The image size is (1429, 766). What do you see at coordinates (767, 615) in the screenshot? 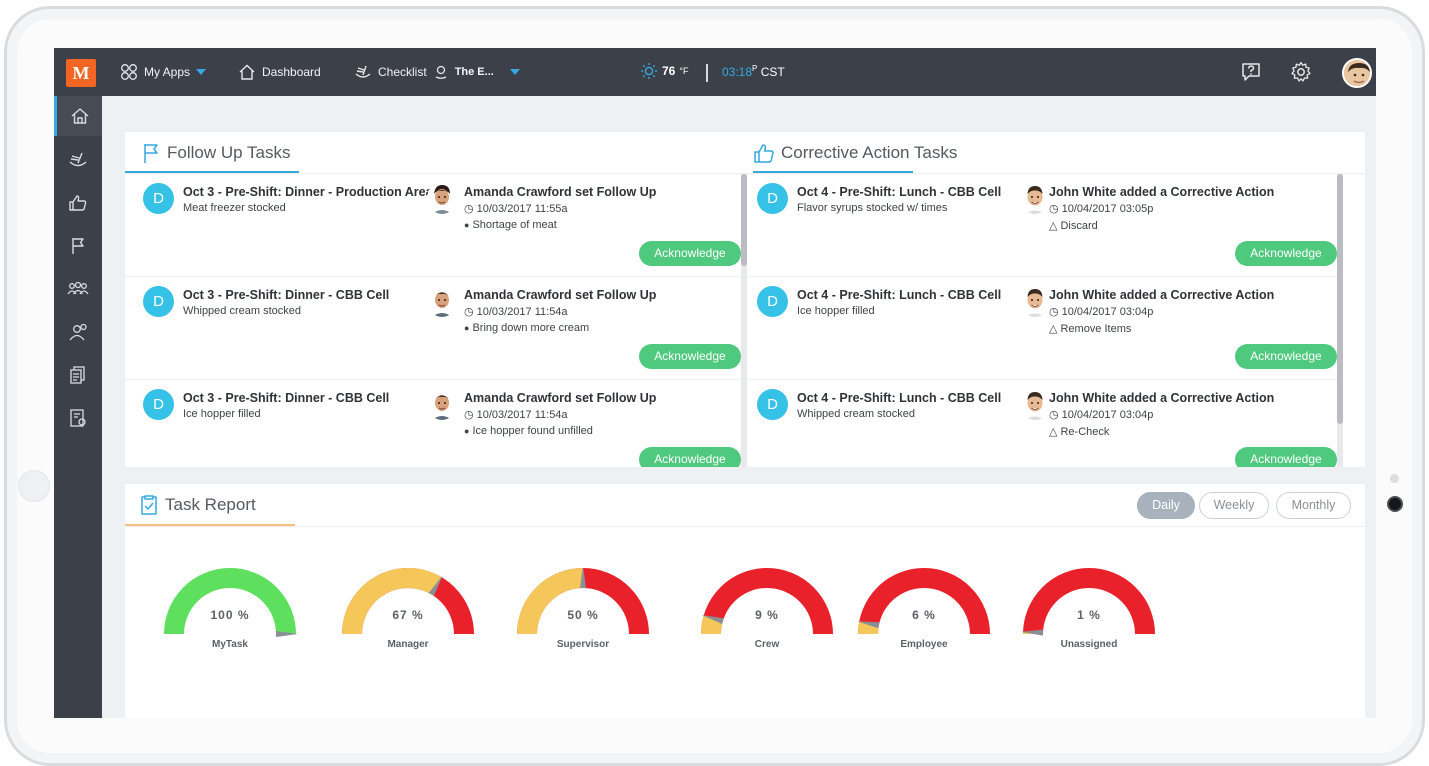
I see `gauge-percent: 9 %` at bounding box center [767, 615].